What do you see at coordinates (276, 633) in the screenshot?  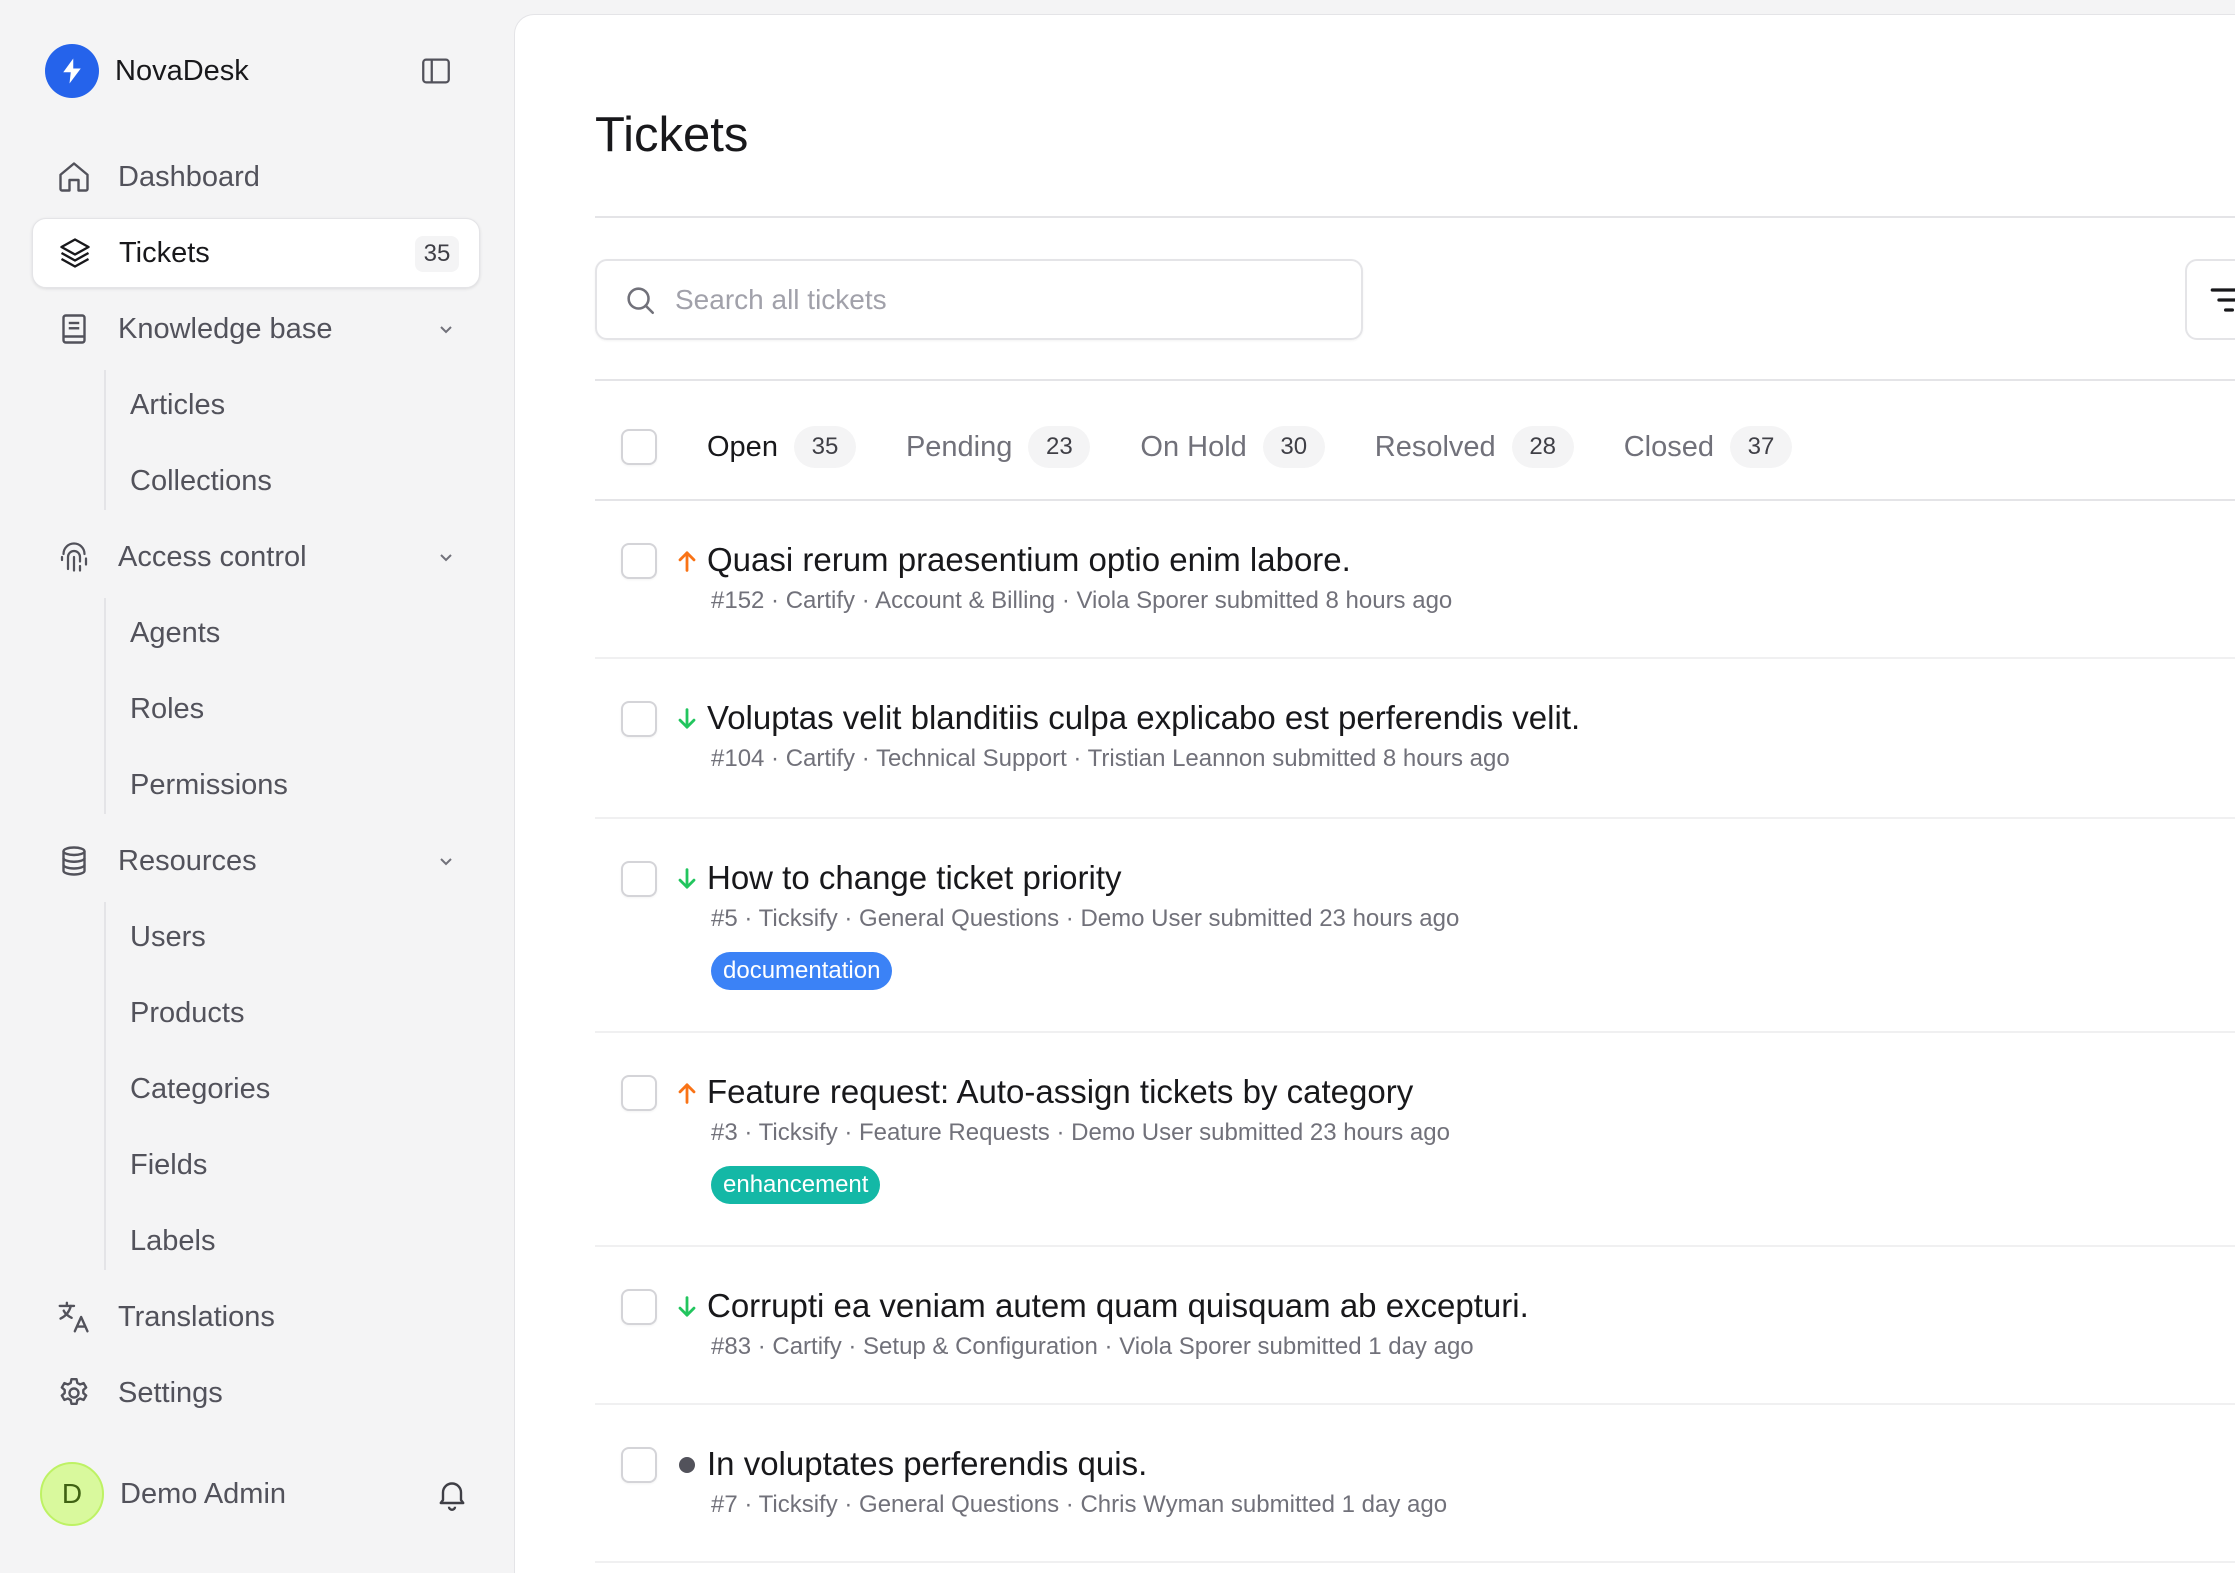 I see `sidebar-item-agents: Agents` at bounding box center [276, 633].